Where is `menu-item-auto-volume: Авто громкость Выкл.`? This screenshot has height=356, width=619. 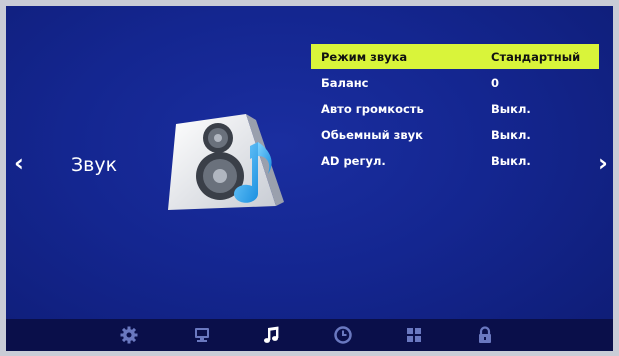 menu-item-auto-volume: Авто громкость Выкл. is located at coordinates (455, 108).